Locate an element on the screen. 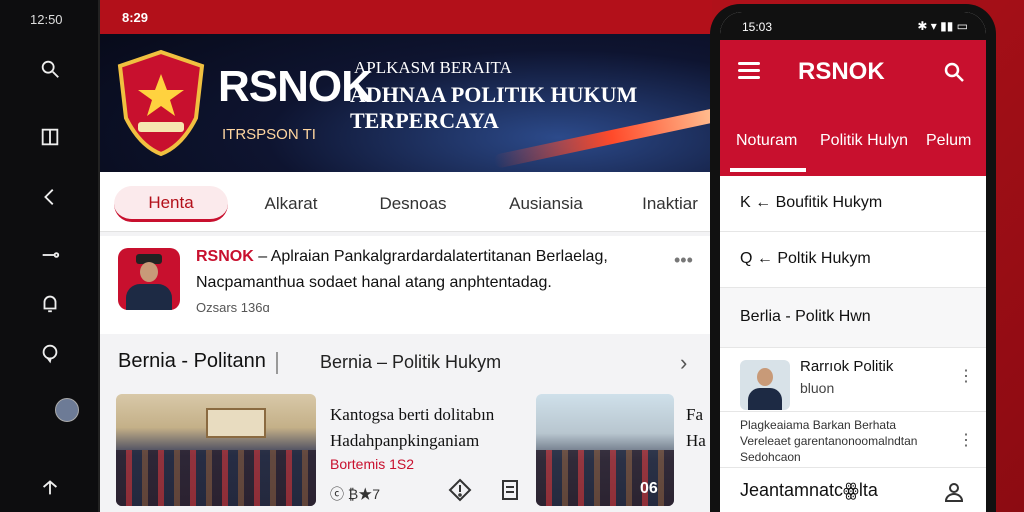 This screenshot has width=1024, height=512. phone-app-title: RSNOK is located at coordinates (841, 71).